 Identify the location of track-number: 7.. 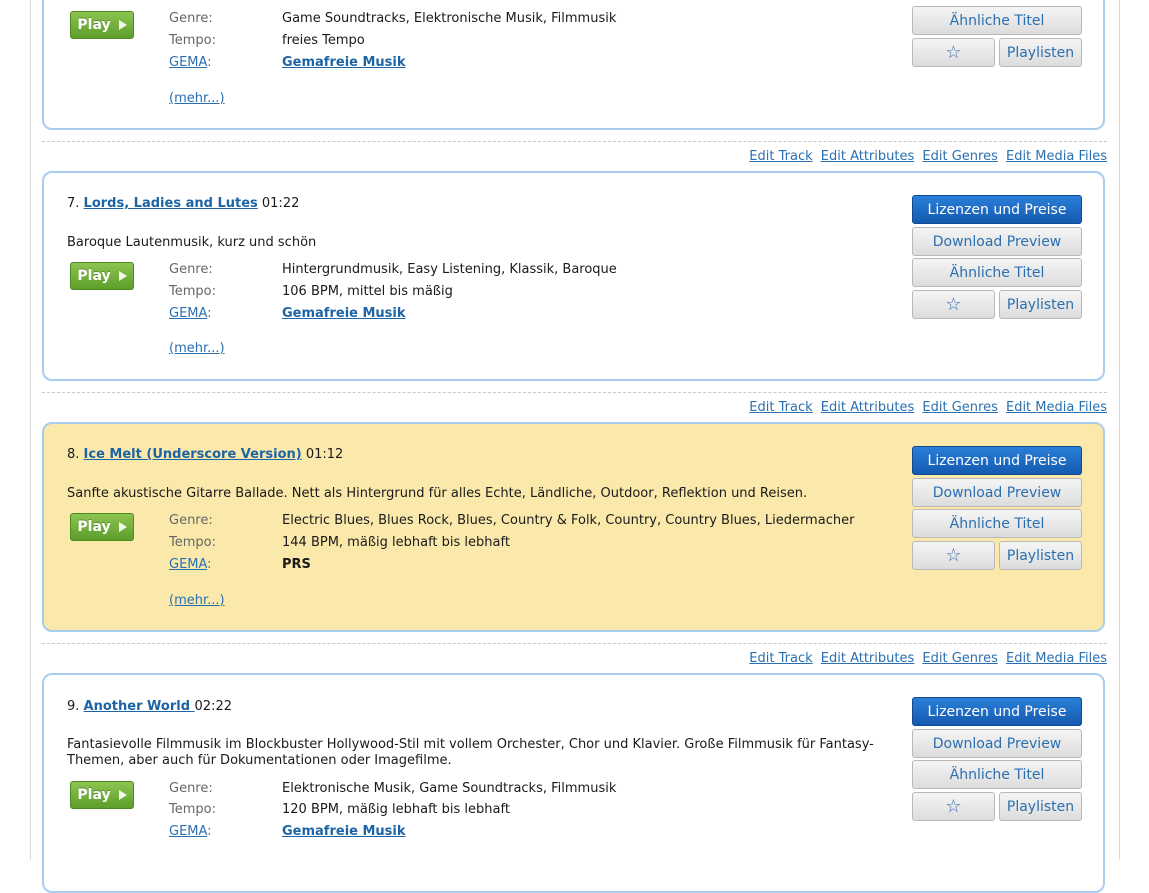
(73, 203).